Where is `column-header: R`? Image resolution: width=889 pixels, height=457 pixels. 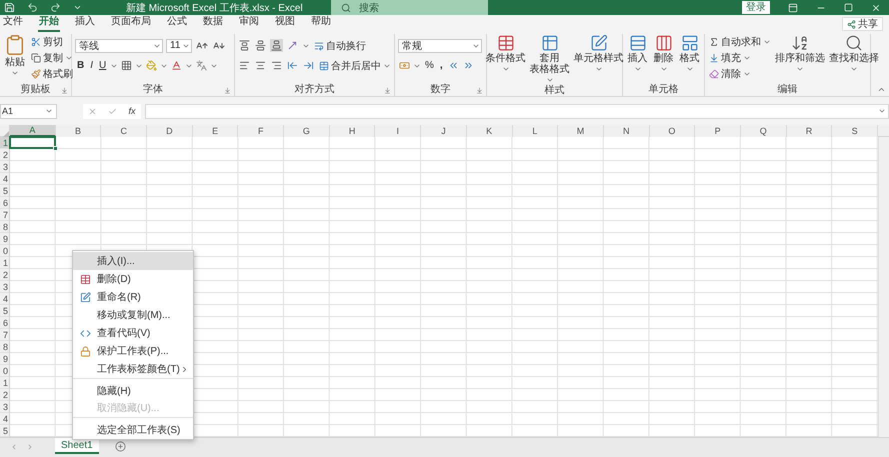 column-header: R is located at coordinates (809, 131).